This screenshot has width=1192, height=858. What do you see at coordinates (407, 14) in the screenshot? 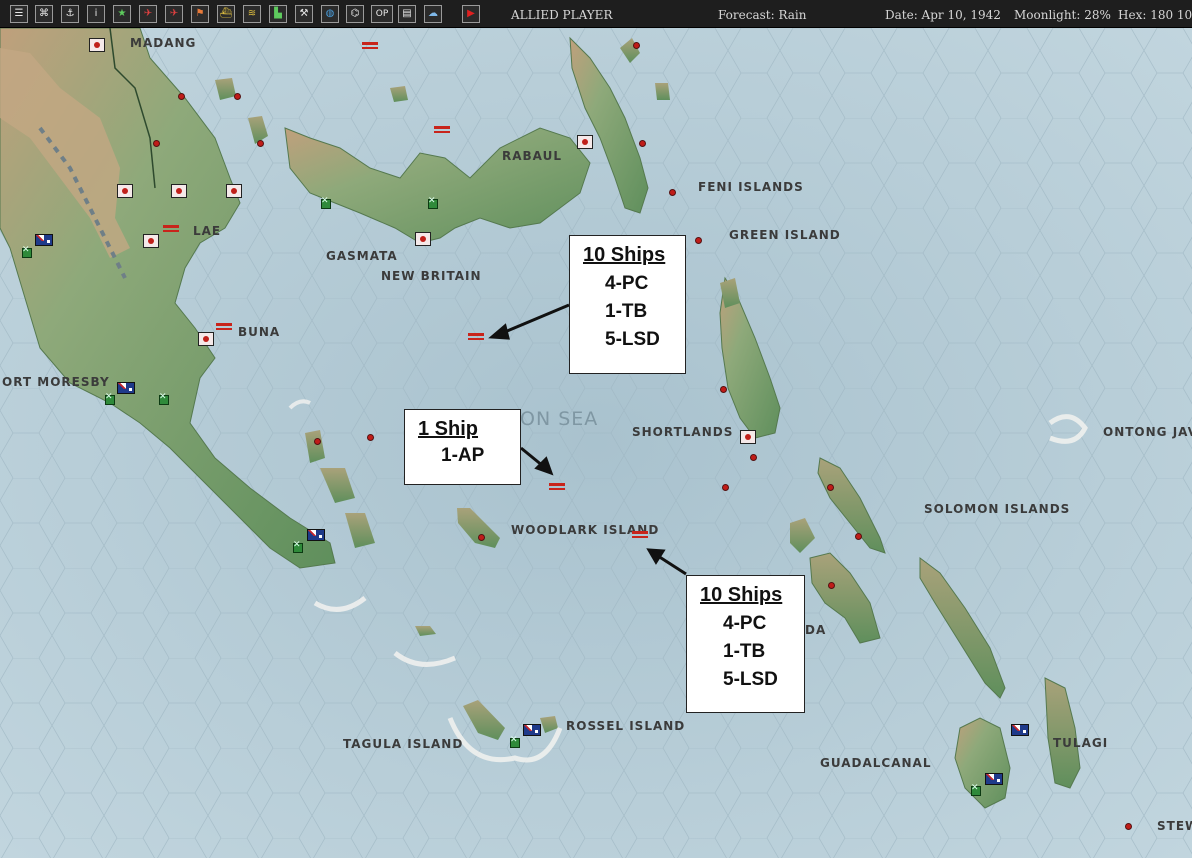
I see `report-icon: ▤` at bounding box center [407, 14].